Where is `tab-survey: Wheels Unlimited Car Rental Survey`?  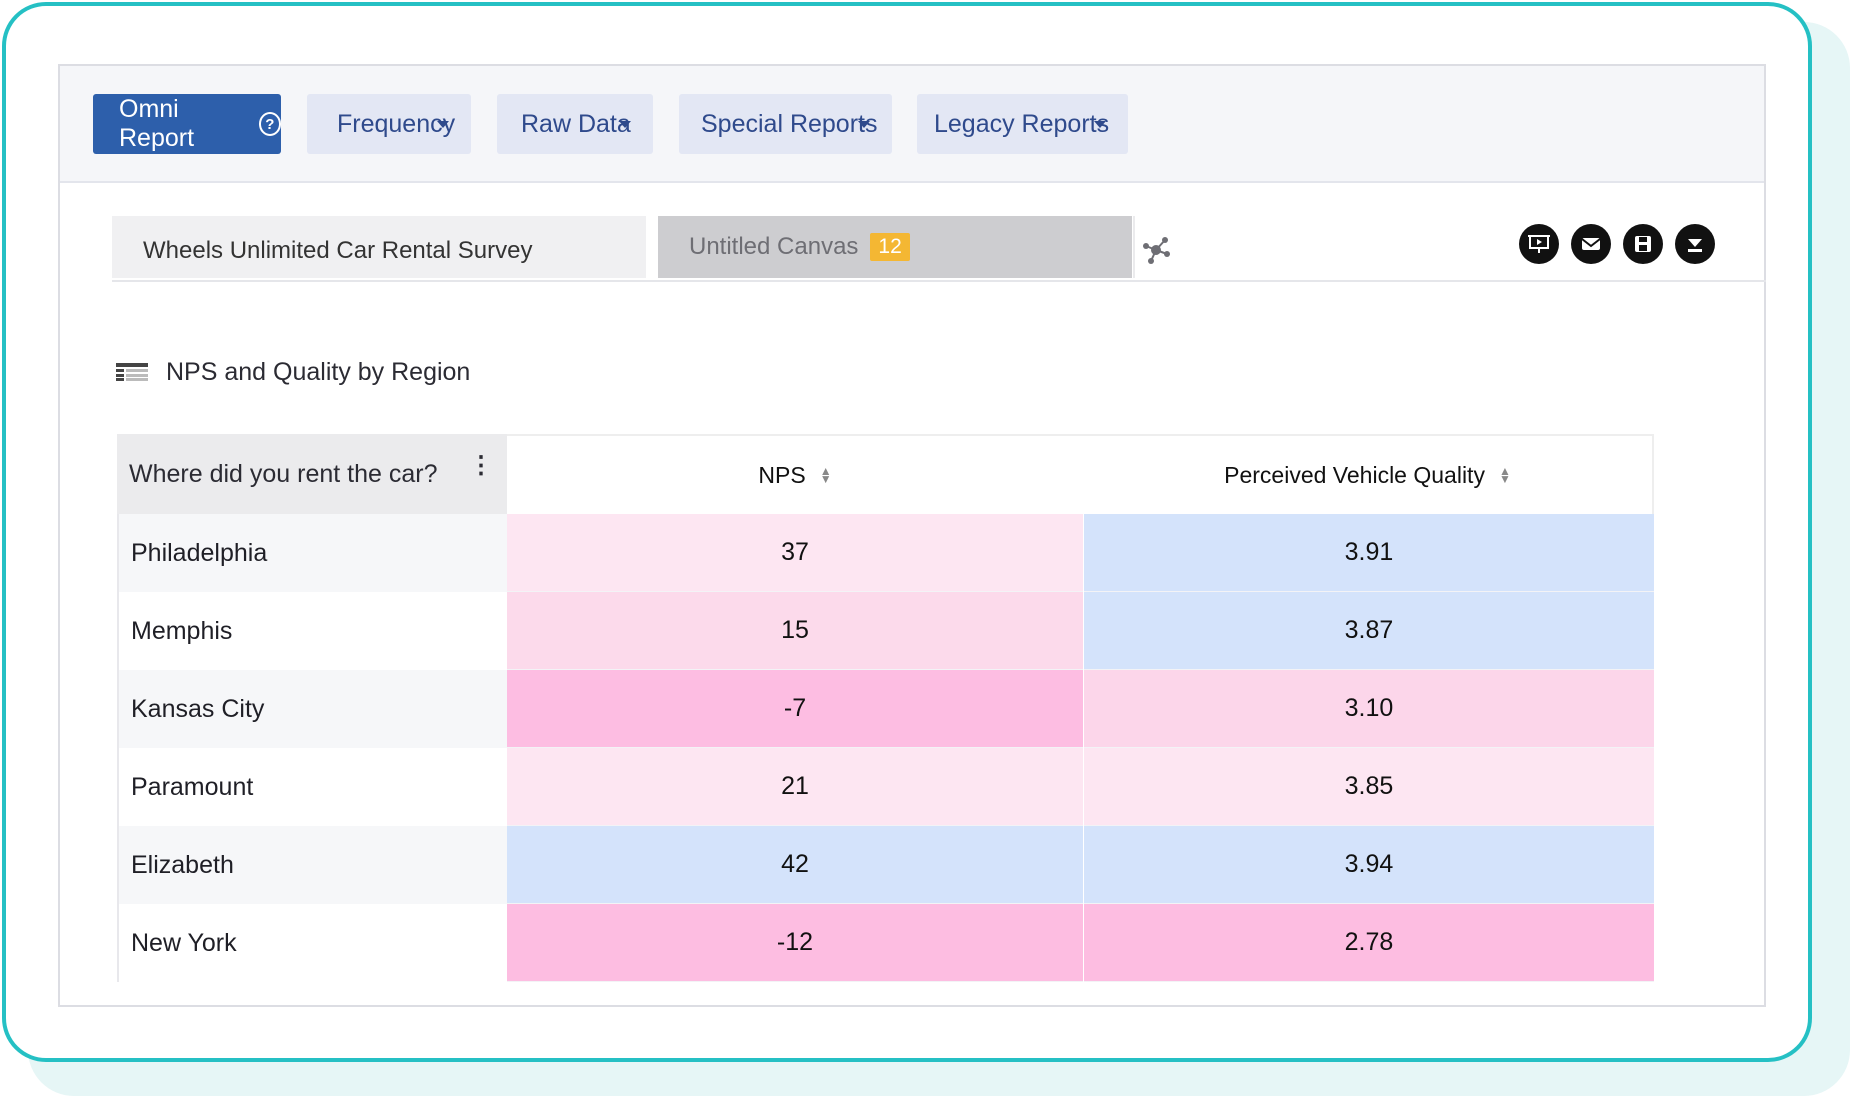
tab-survey: Wheels Unlimited Car Rental Survey is located at coordinates (379, 247).